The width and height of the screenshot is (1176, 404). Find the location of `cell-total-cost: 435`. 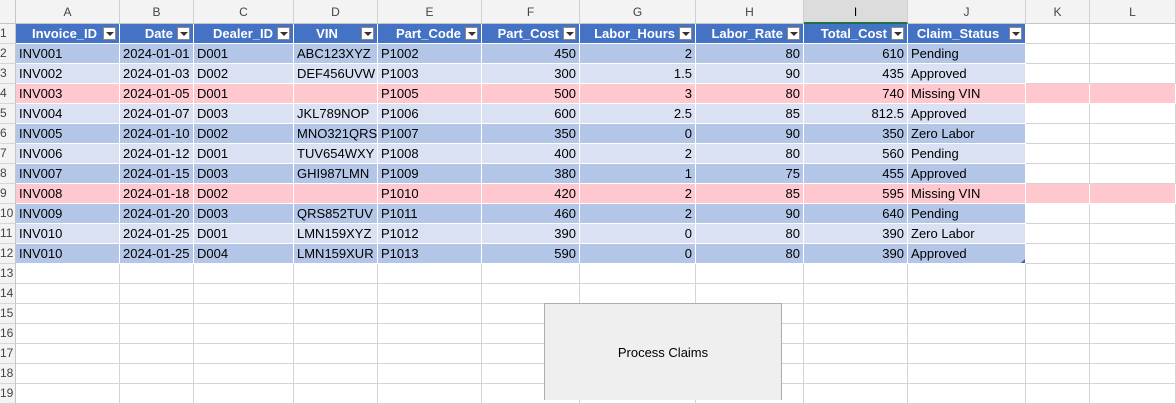

cell-total-cost: 435 is located at coordinates (856, 74).